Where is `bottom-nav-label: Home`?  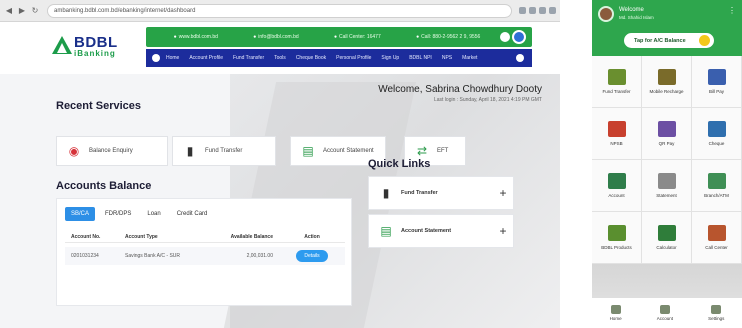 bottom-nav-label: Home is located at coordinates (615, 318).